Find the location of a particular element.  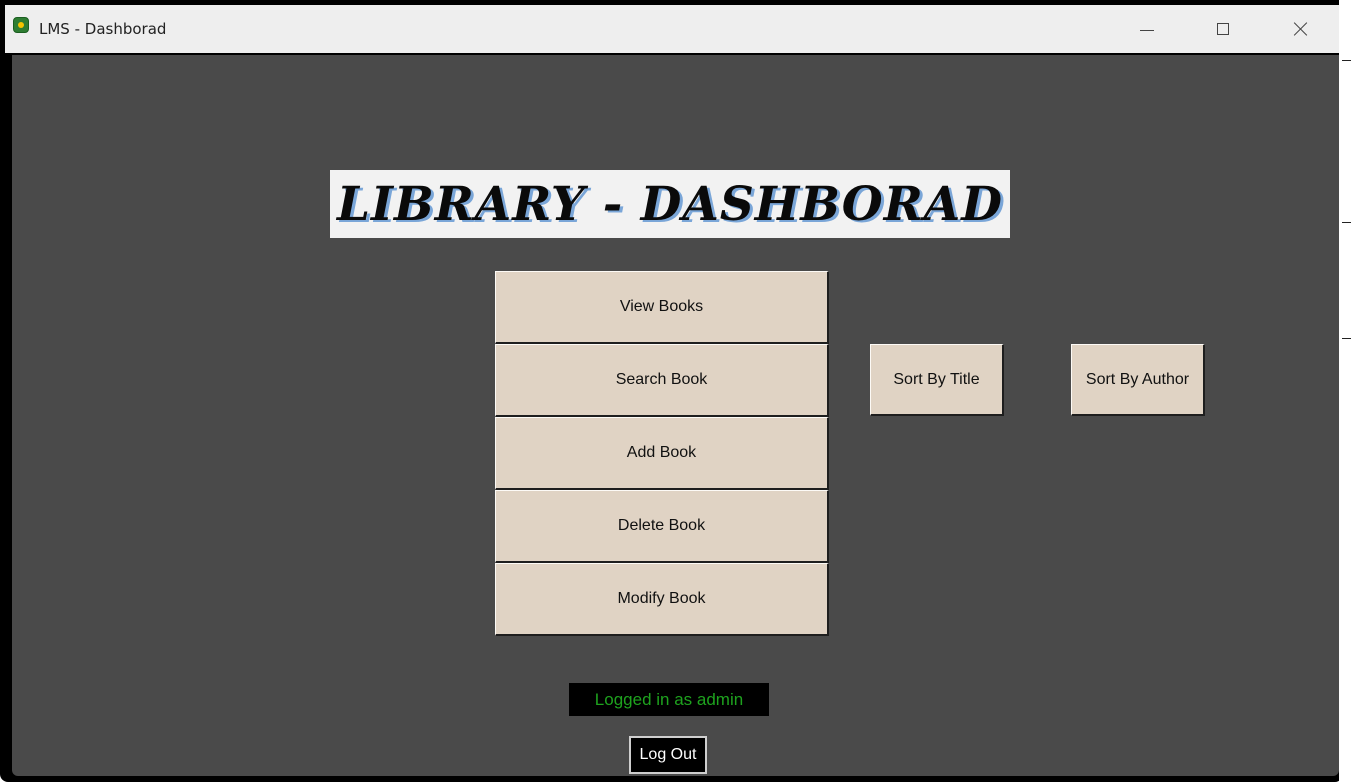

logout-button: Log Out is located at coordinates (668, 755).